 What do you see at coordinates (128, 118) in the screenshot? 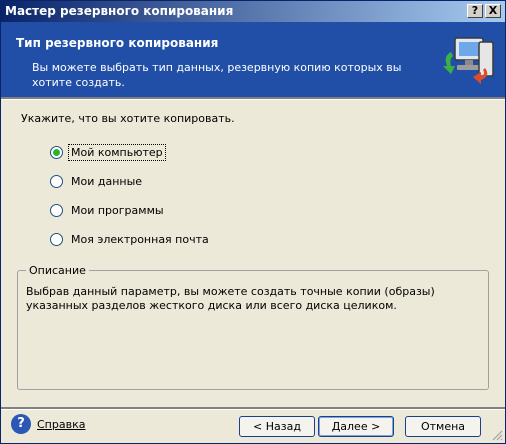
I see `selection-prompt: Укажите, что вы хотите копировать.` at bounding box center [128, 118].